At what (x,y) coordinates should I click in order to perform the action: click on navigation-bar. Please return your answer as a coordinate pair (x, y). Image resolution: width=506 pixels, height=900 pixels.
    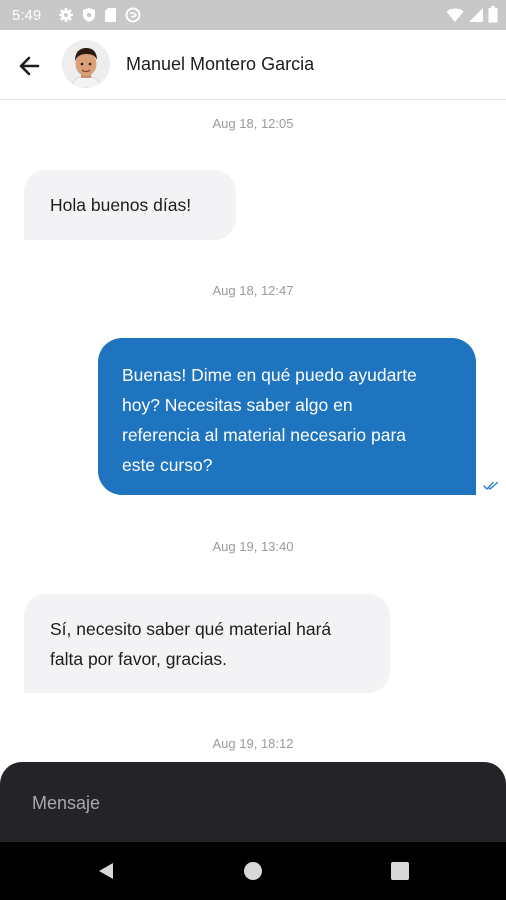
    Looking at the image, I should click on (253, 871).